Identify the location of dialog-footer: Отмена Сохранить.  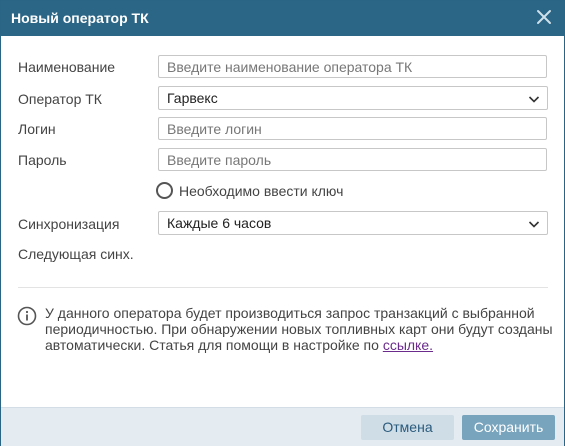
(282, 426).